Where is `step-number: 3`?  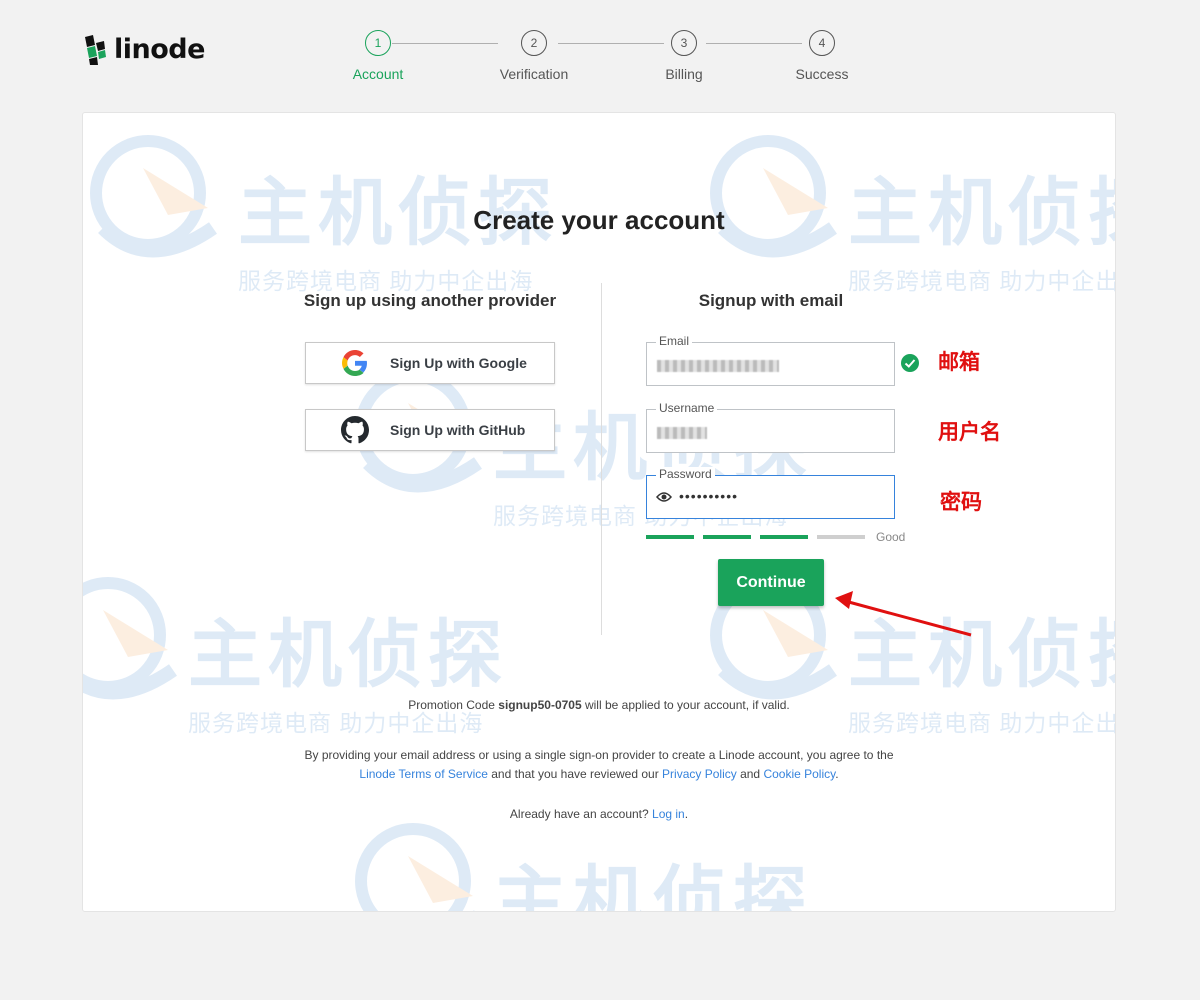 step-number: 3 is located at coordinates (684, 43).